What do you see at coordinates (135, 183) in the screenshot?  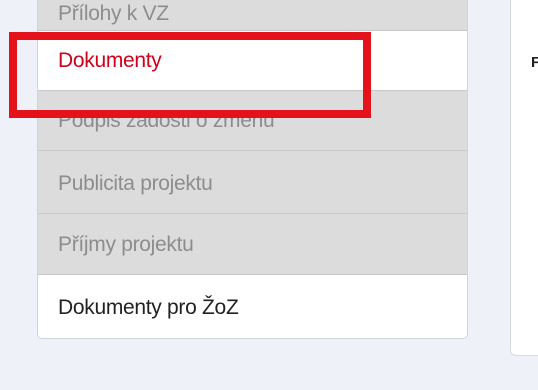 I see `nav-item-label: Publicita projektu` at bounding box center [135, 183].